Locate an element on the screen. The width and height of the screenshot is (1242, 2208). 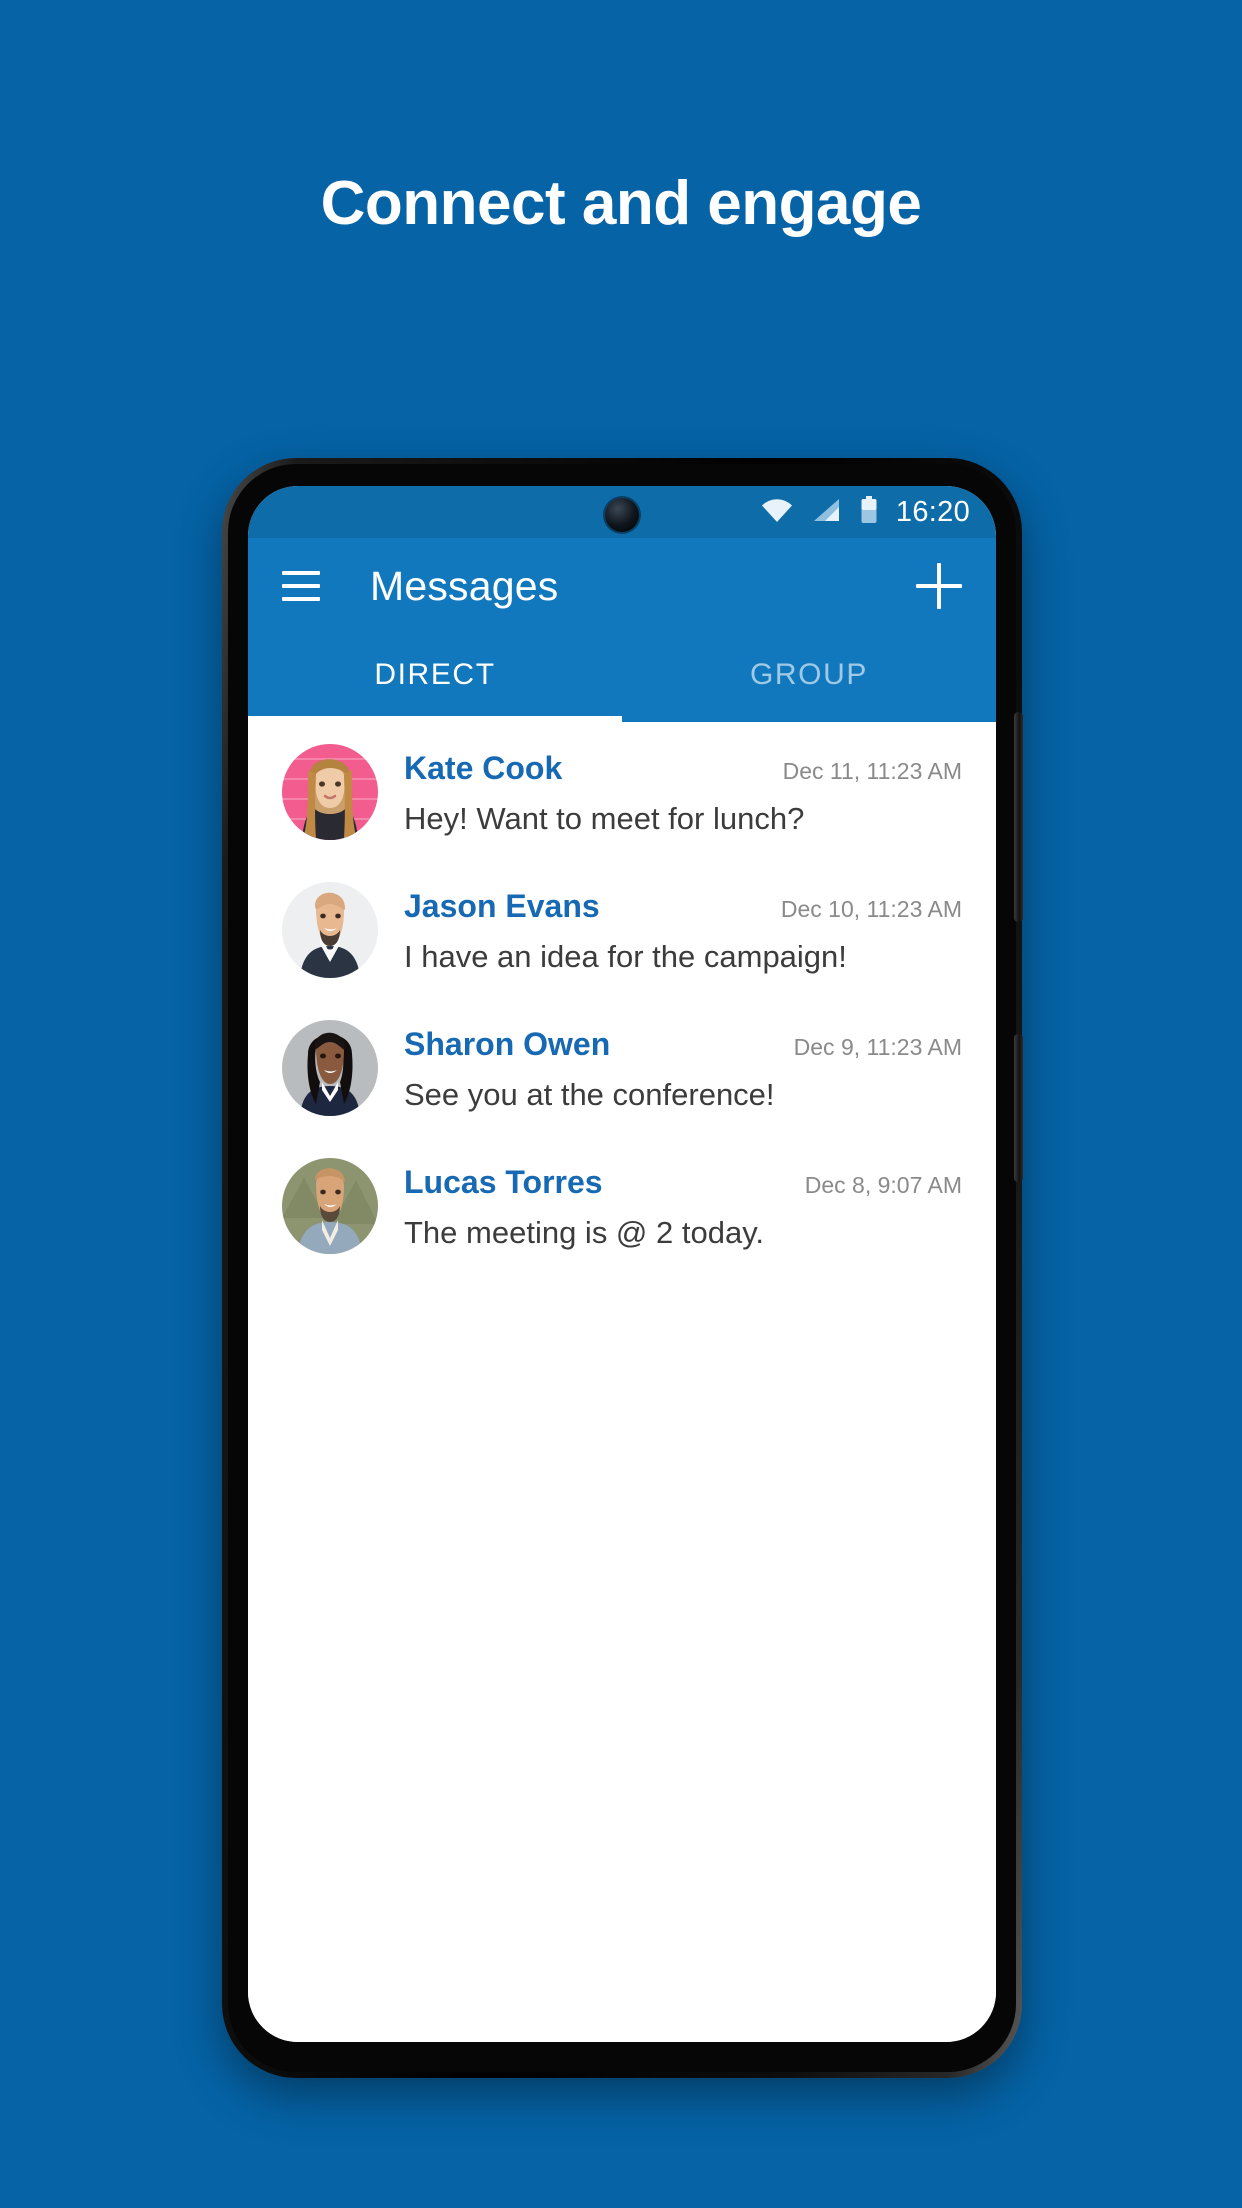
contact-name: Sharon Owen is located at coordinates (507, 1044).